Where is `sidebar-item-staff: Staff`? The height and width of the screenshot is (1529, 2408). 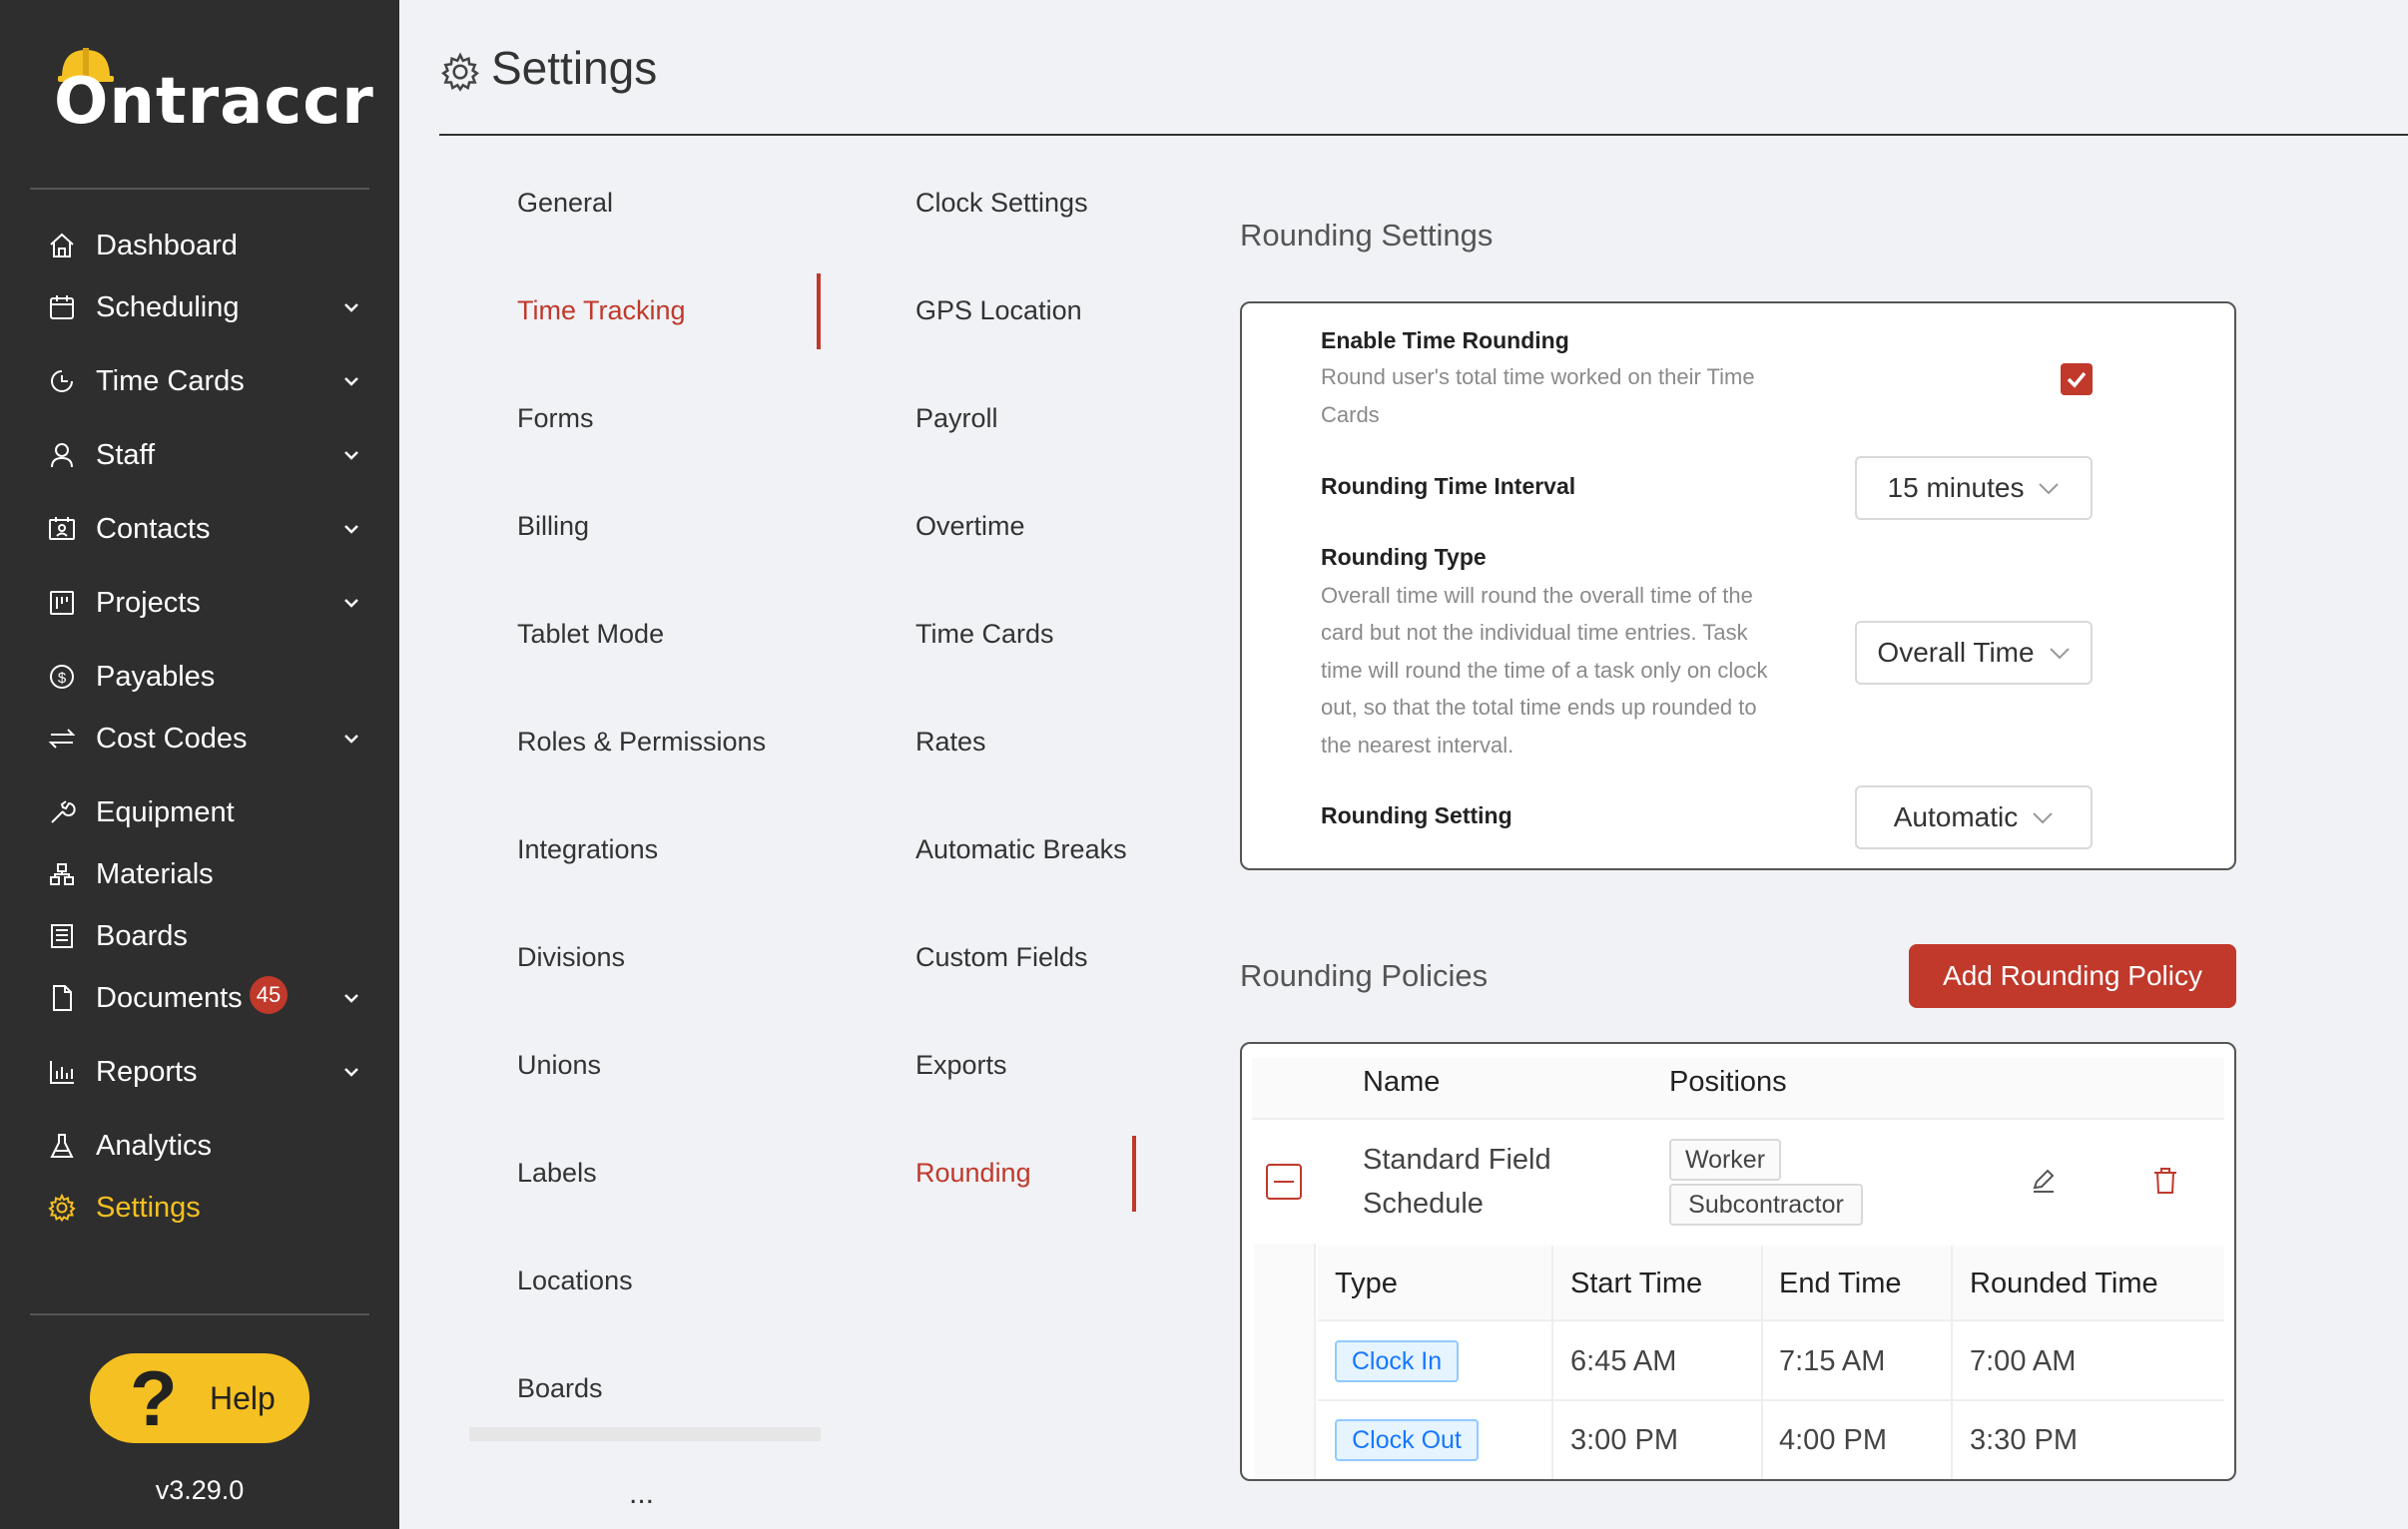
sidebar-item-staff: Staff is located at coordinates (199, 455).